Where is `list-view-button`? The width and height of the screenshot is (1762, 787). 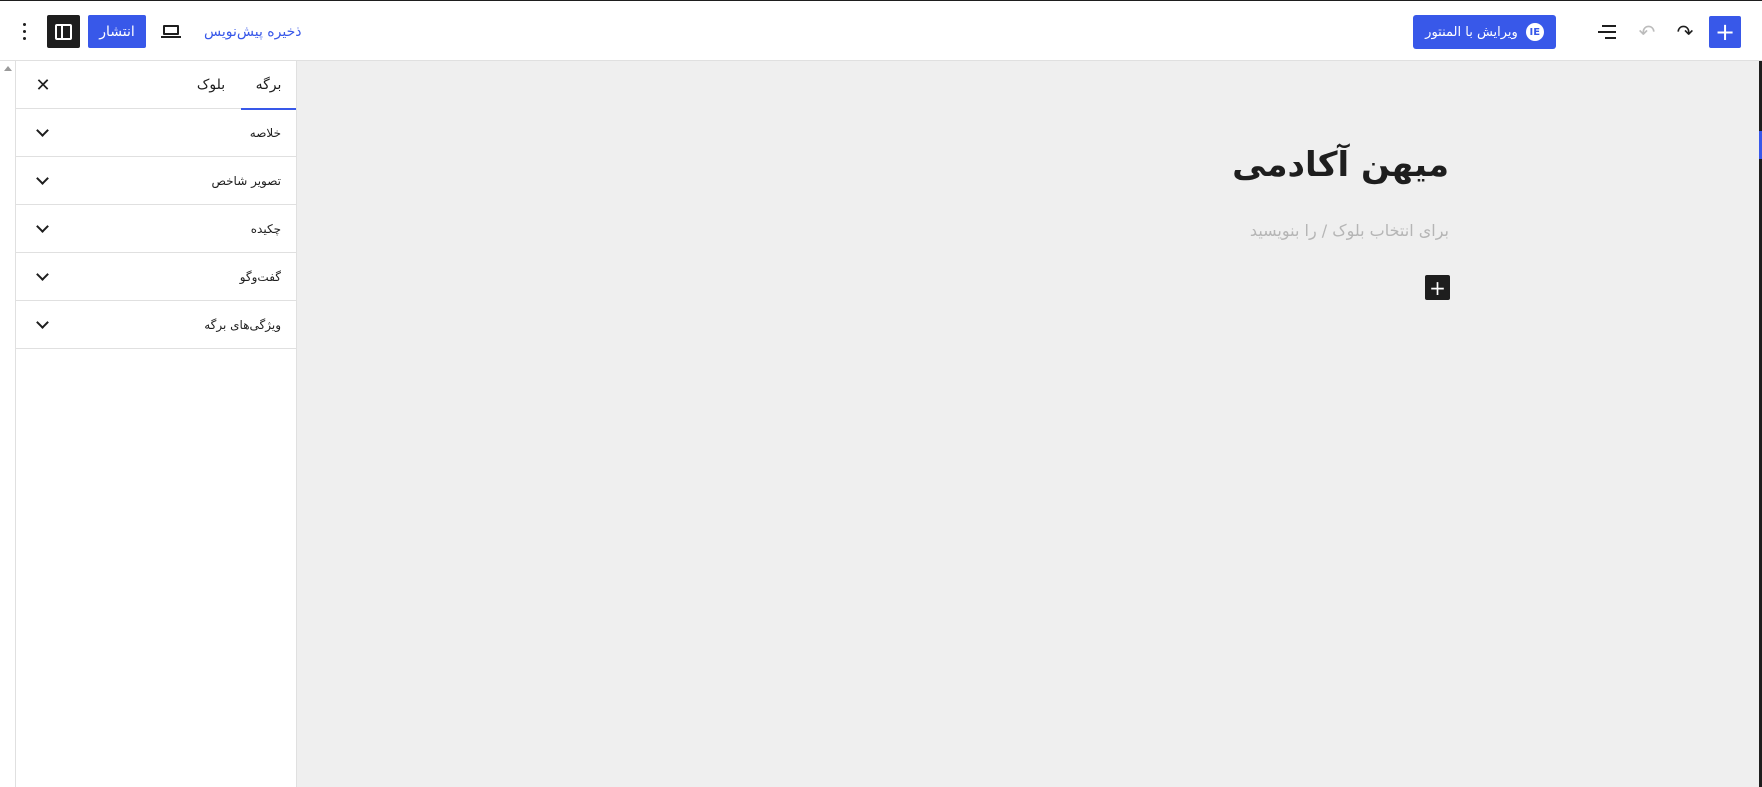
list-view-button is located at coordinates (1607, 32).